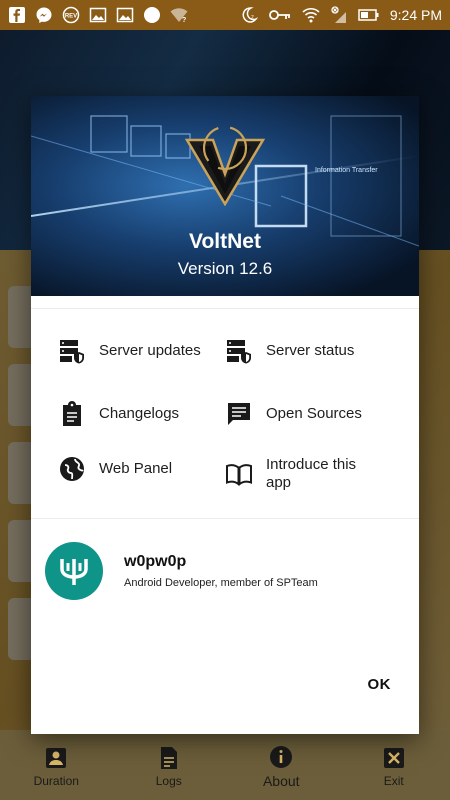 The width and height of the screenshot is (450, 800). What do you see at coordinates (314, 413) in the screenshot?
I see `grid-item-label: Open Sources` at bounding box center [314, 413].